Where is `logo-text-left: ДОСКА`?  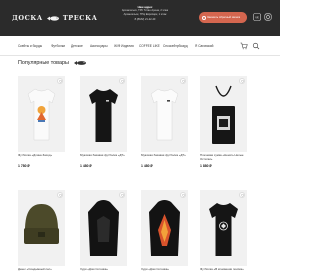 logo-text-left: ДОСКА is located at coordinates (27, 18).